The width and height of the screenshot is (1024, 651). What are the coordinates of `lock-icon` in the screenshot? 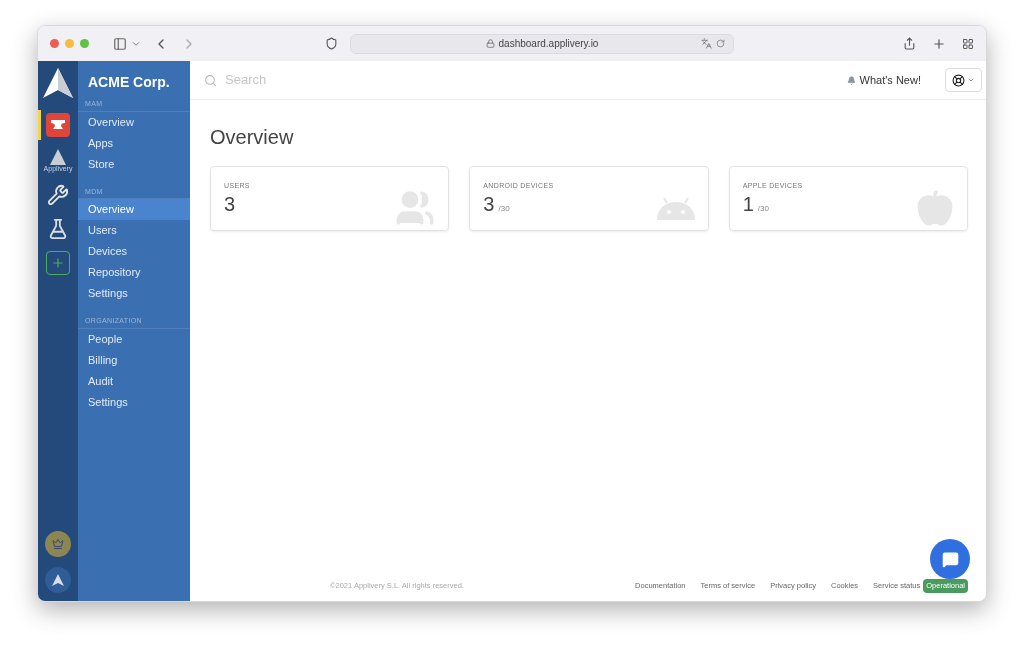 It's located at (490, 43).